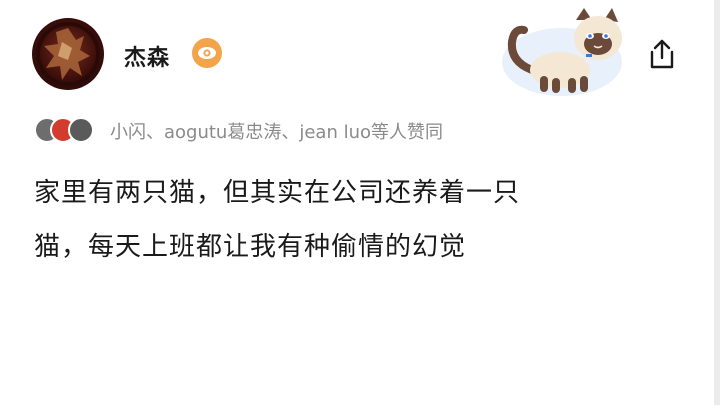 This screenshot has height=405, width=720. I want to click on avatar-image, so click(68, 54).